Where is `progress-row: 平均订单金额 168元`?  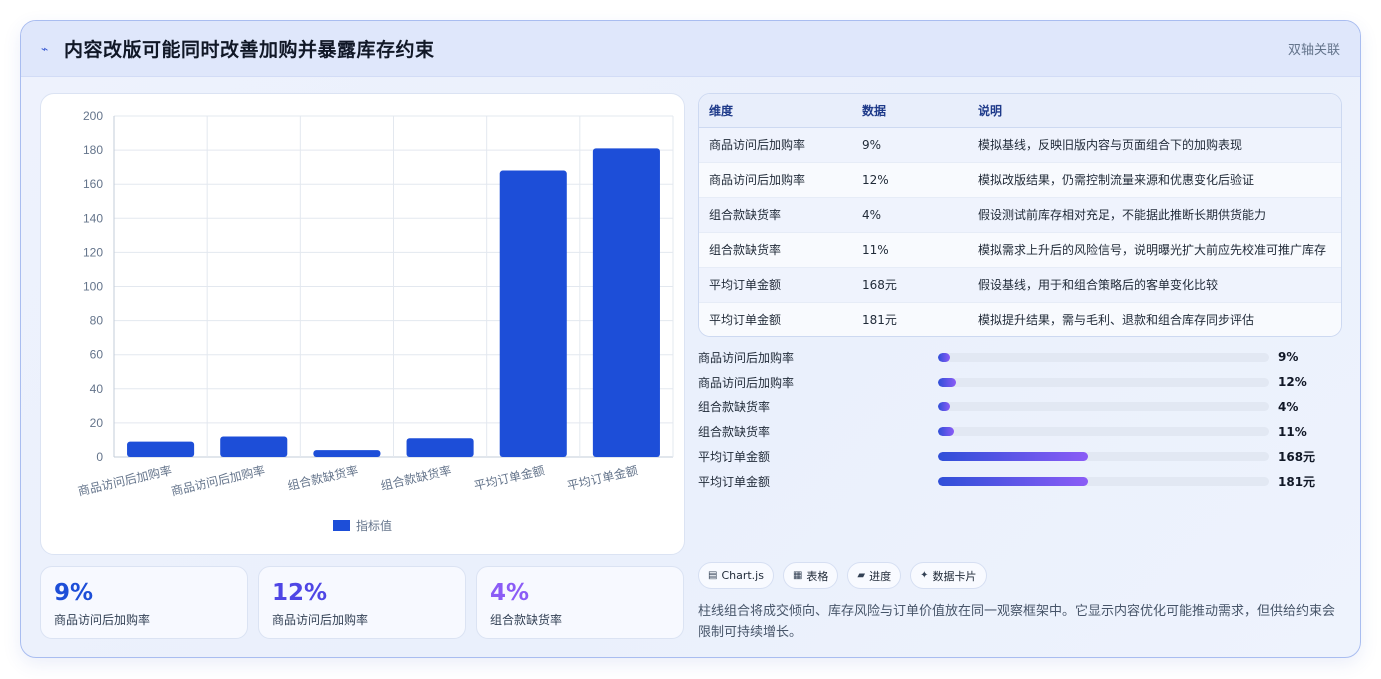
progress-row: 平均订单金额 168元 is located at coordinates (1020, 456).